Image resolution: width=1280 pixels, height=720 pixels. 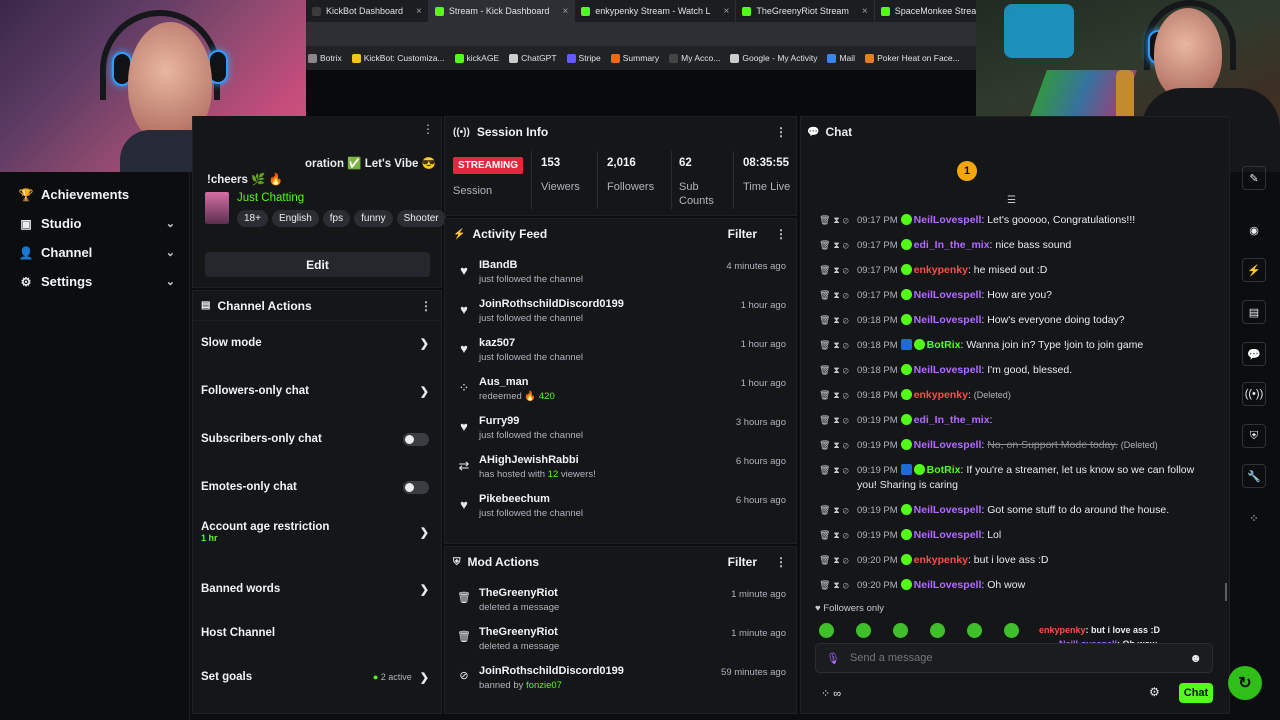 What do you see at coordinates (1226, 592) in the screenshot?
I see `chat-scrollbar` at bounding box center [1226, 592].